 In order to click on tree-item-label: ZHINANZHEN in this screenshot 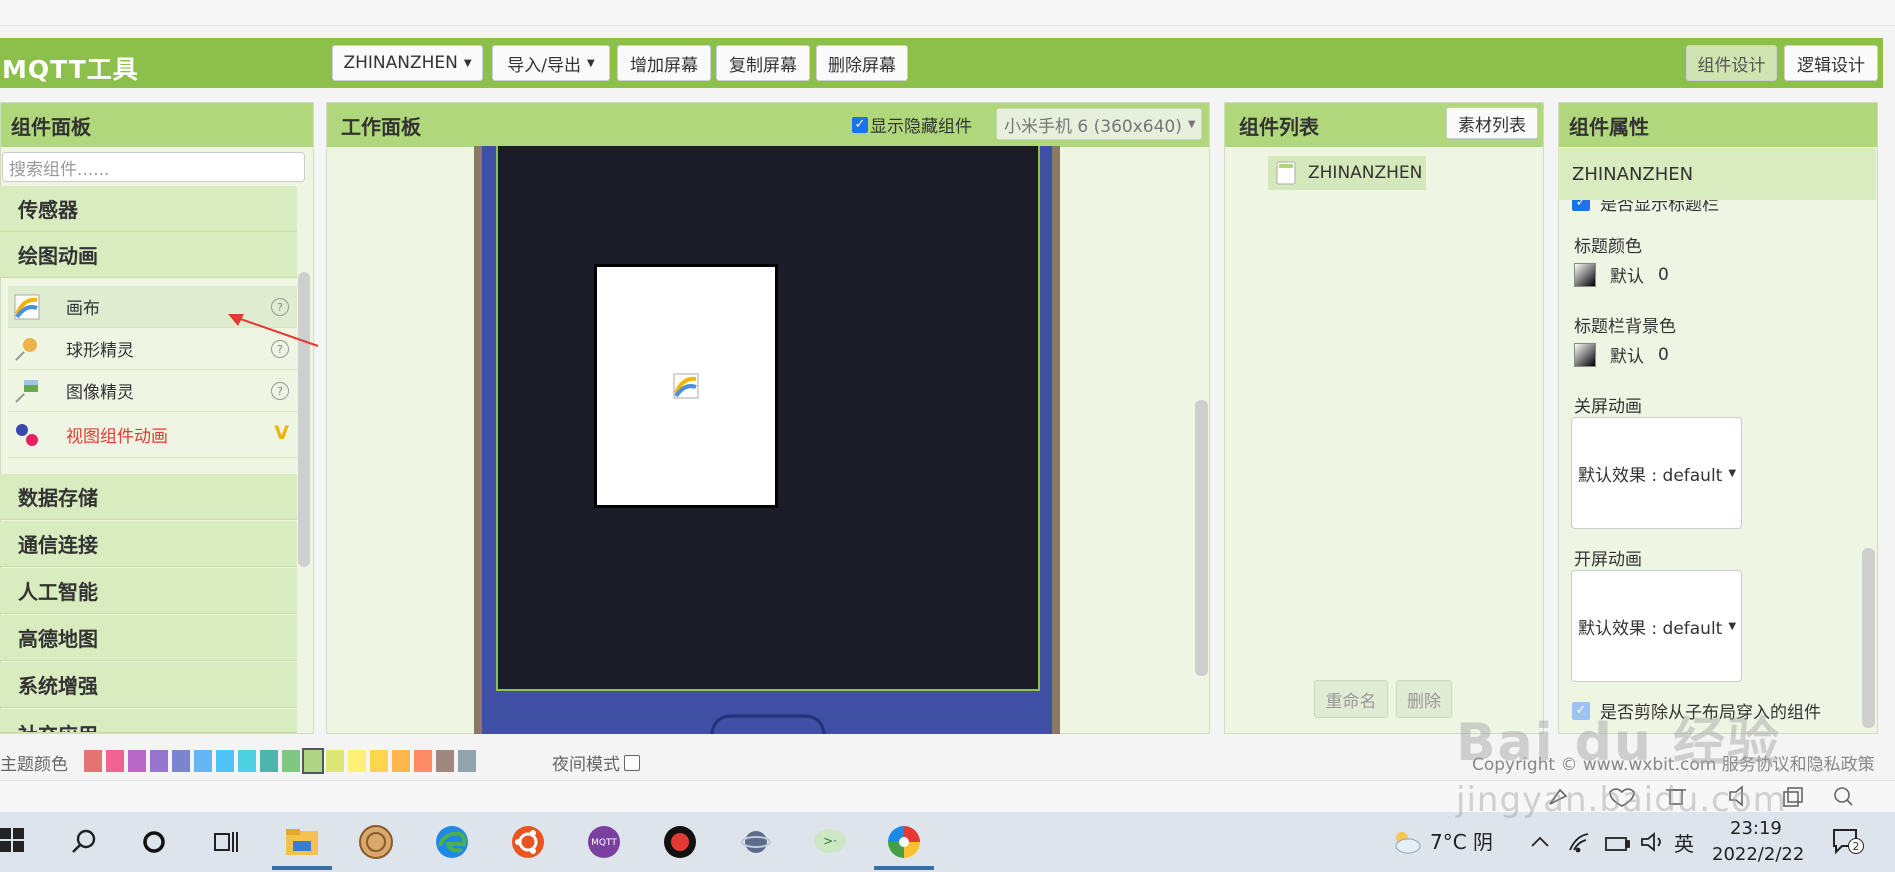, I will do `click(1365, 173)`.